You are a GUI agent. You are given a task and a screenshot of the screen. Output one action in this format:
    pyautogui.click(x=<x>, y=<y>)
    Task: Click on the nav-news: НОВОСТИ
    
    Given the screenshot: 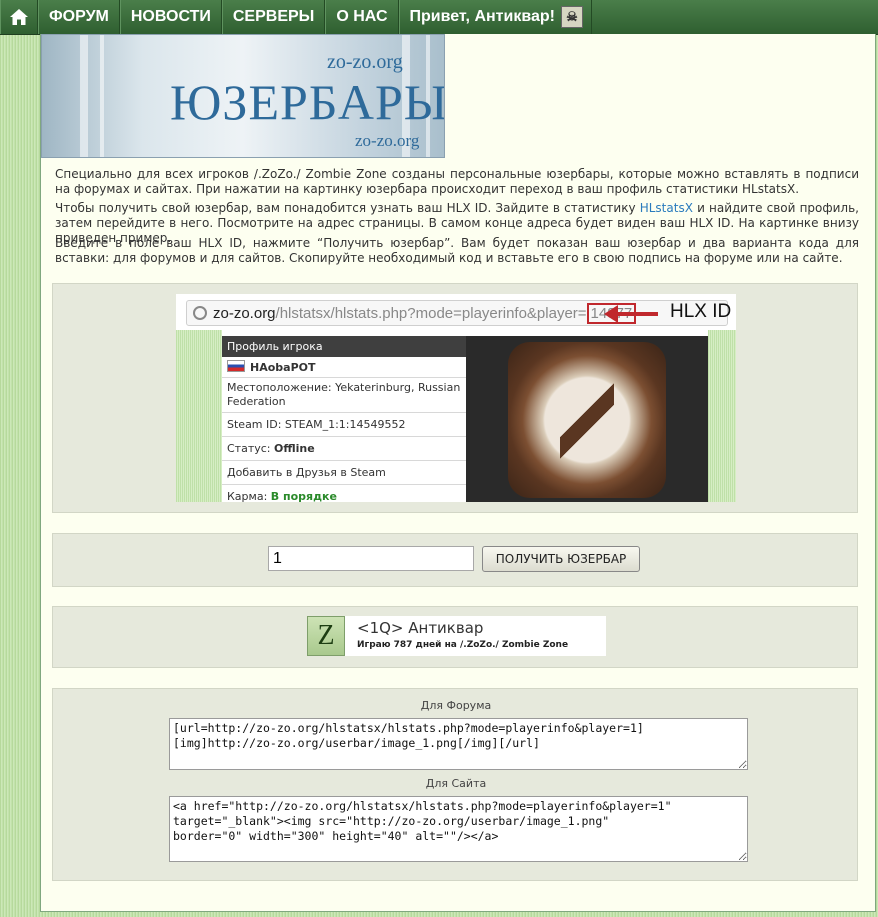 What is the action you would take?
    pyautogui.click(x=170, y=17)
    